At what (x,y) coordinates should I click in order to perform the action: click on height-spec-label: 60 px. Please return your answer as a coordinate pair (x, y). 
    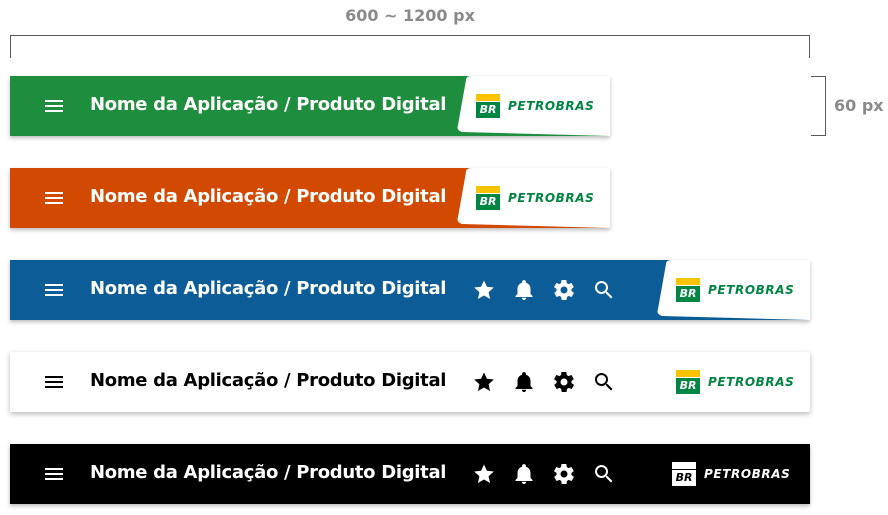
    Looking at the image, I should click on (859, 105).